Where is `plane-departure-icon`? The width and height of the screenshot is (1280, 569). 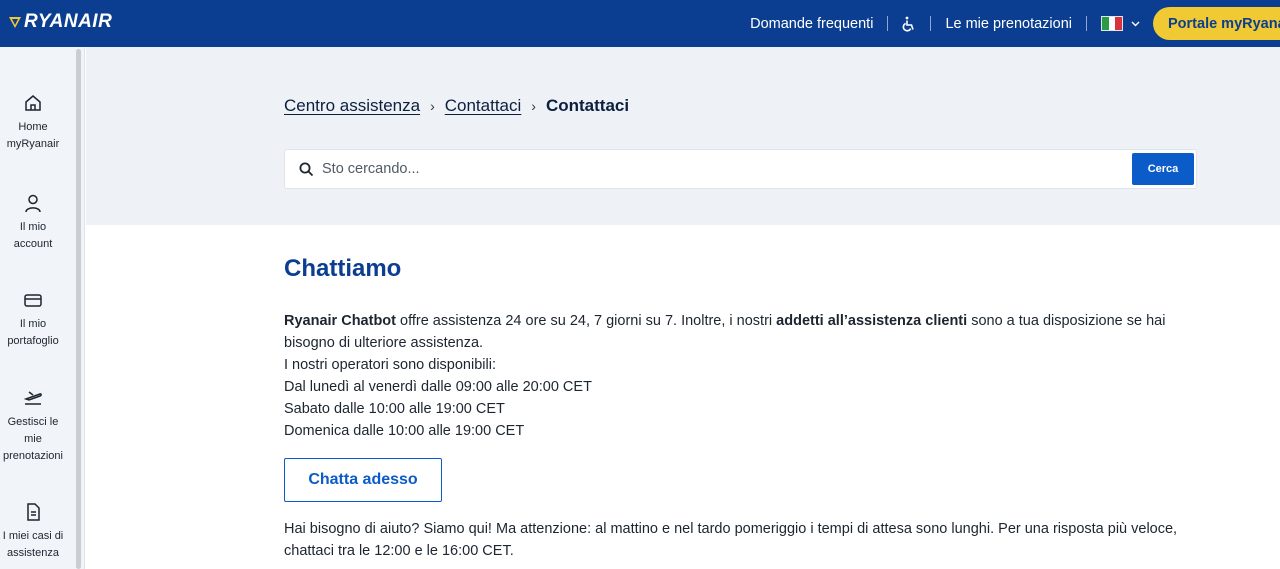
plane-departure-icon is located at coordinates (32, 398).